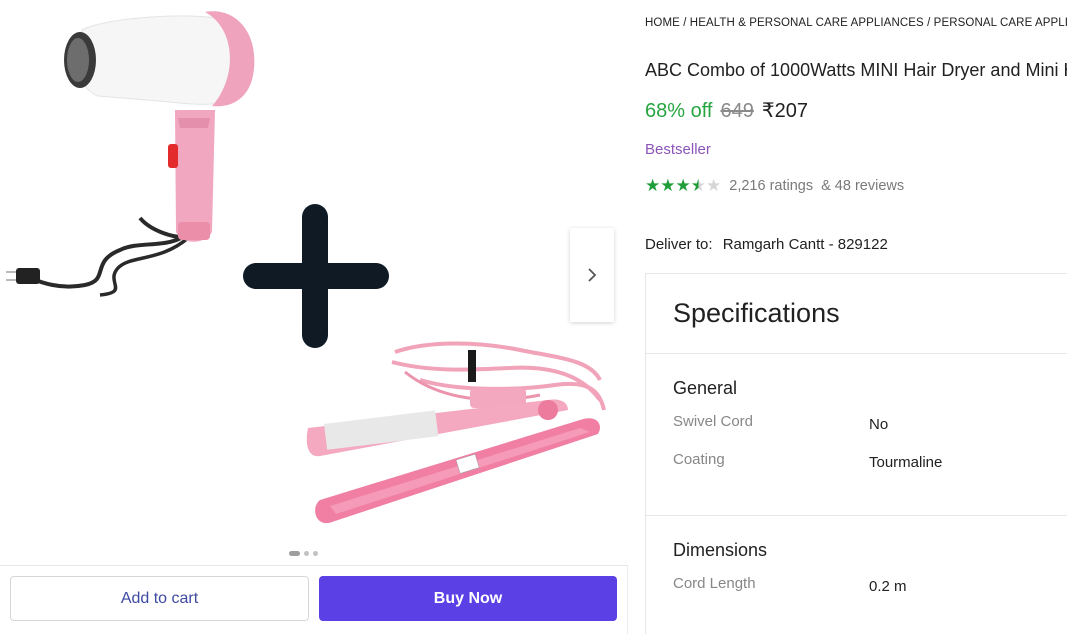 The height and width of the screenshot is (634, 1067). I want to click on spec-row: Coating Tourmaline, so click(870, 470).